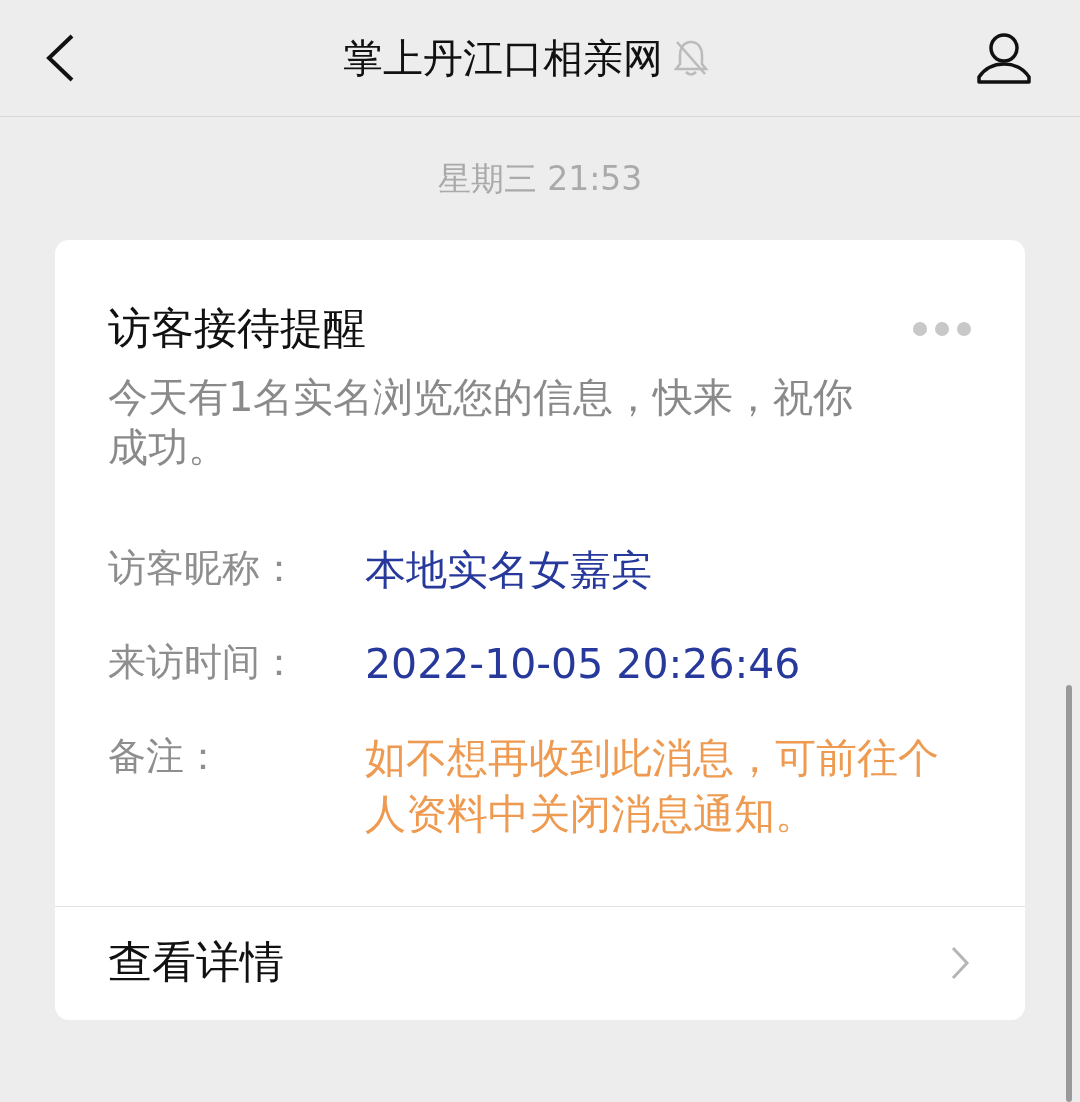  Describe the element at coordinates (540, 963) in the screenshot. I see `details-link: 查看详情` at that location.